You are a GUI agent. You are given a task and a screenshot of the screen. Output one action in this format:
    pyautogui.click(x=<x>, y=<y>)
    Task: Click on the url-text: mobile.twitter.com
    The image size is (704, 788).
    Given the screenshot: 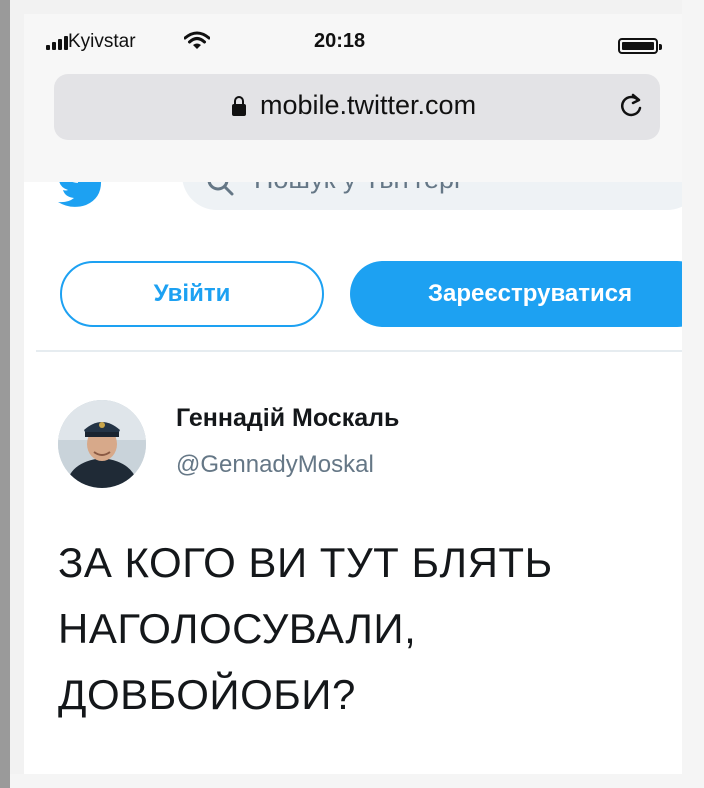 What is the action you would take?
    pyautogui.click(x=368, y=105)
    